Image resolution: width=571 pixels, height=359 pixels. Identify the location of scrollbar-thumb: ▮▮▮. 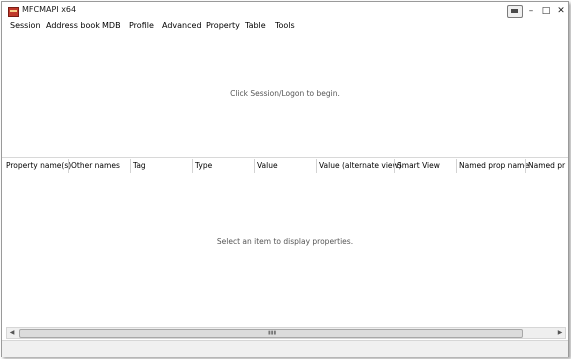
(271, 333).